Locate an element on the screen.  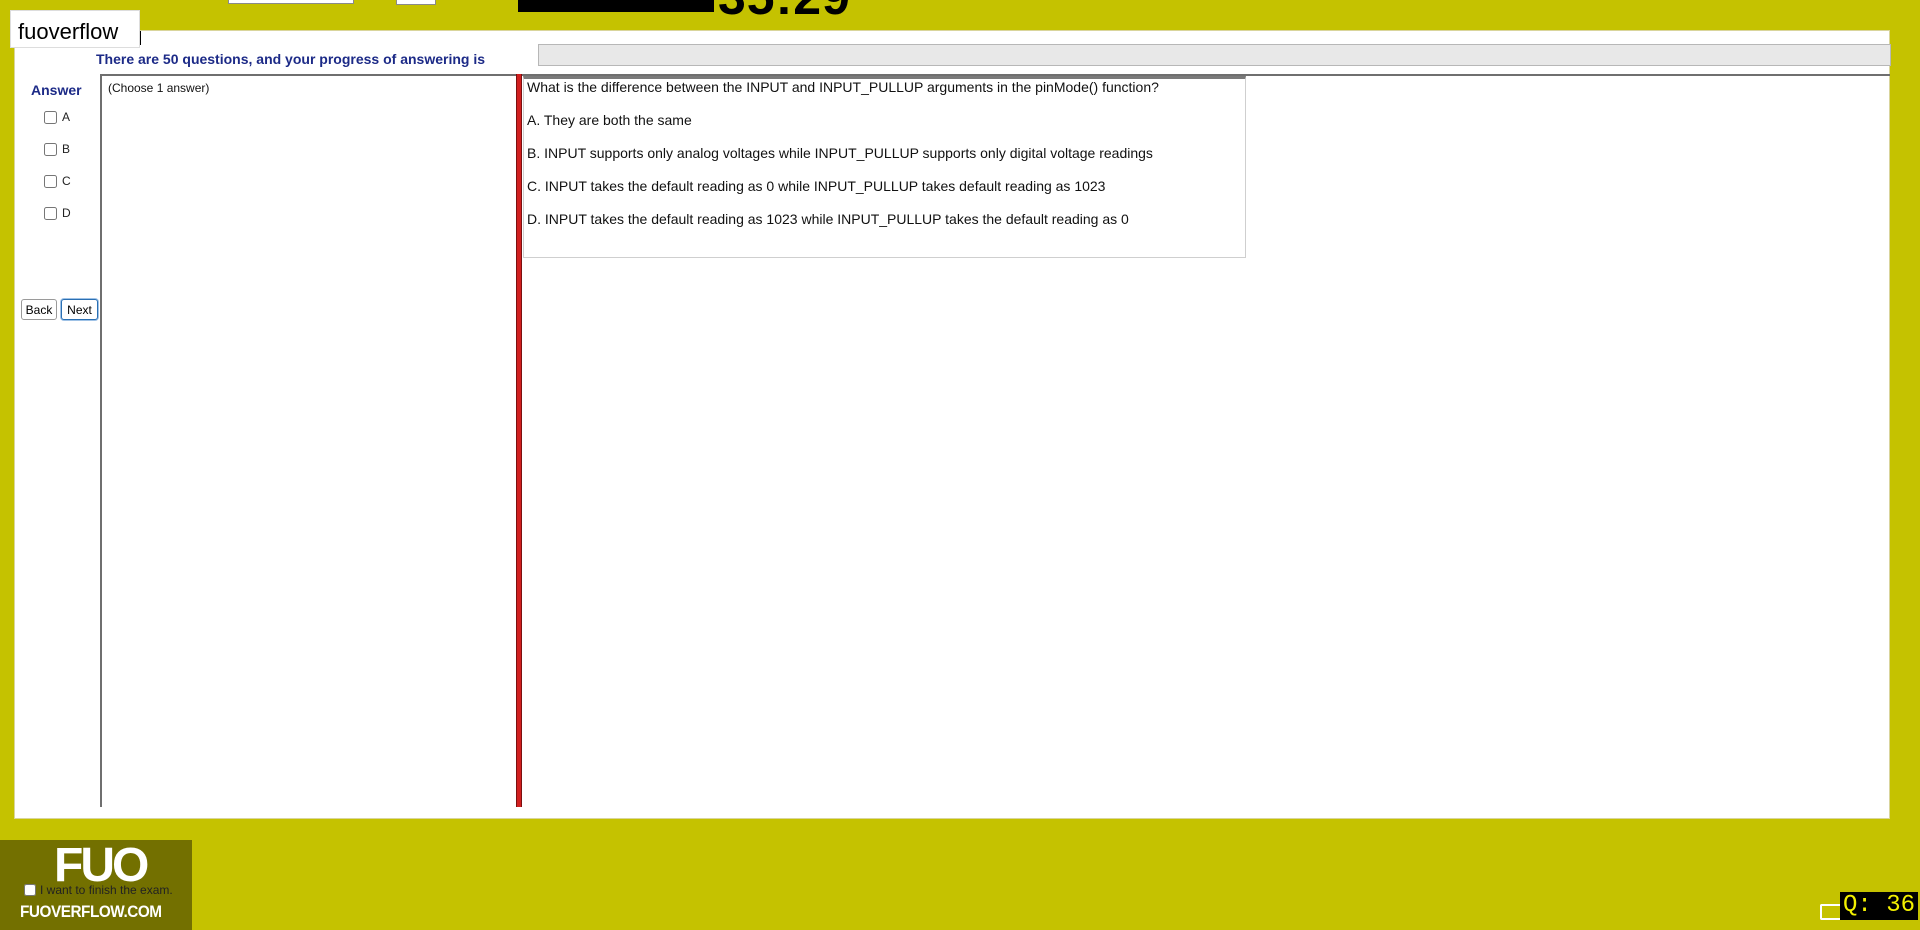
option-d: D is located at coordinates (57, 213).